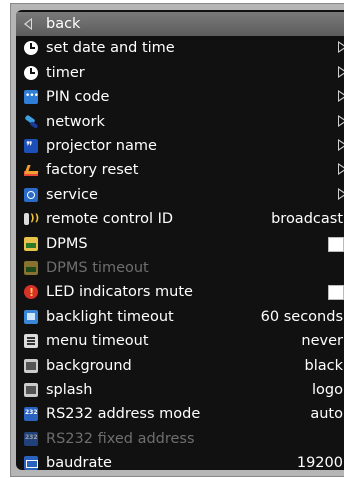  What do you see at coordinates (79, 462) in the screenshot?
I see `menu-item-label: baudrate` at bounding box center [79, 462].